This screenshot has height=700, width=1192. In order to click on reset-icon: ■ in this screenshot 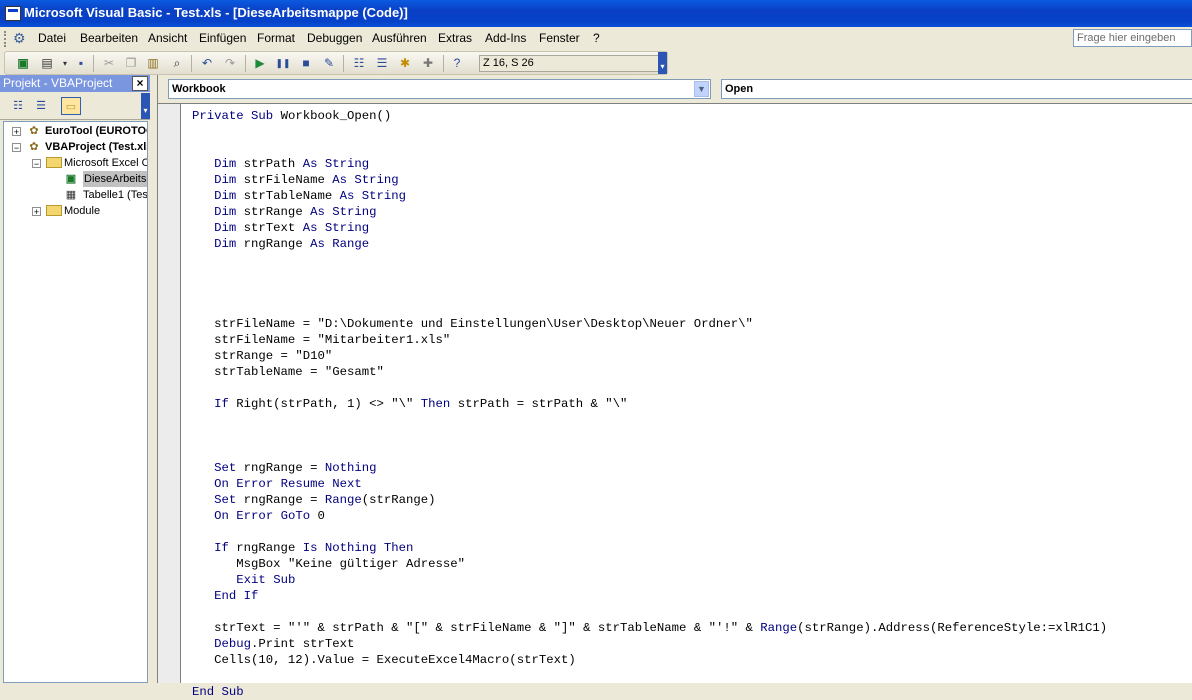, I will do `click(306, 63)`.